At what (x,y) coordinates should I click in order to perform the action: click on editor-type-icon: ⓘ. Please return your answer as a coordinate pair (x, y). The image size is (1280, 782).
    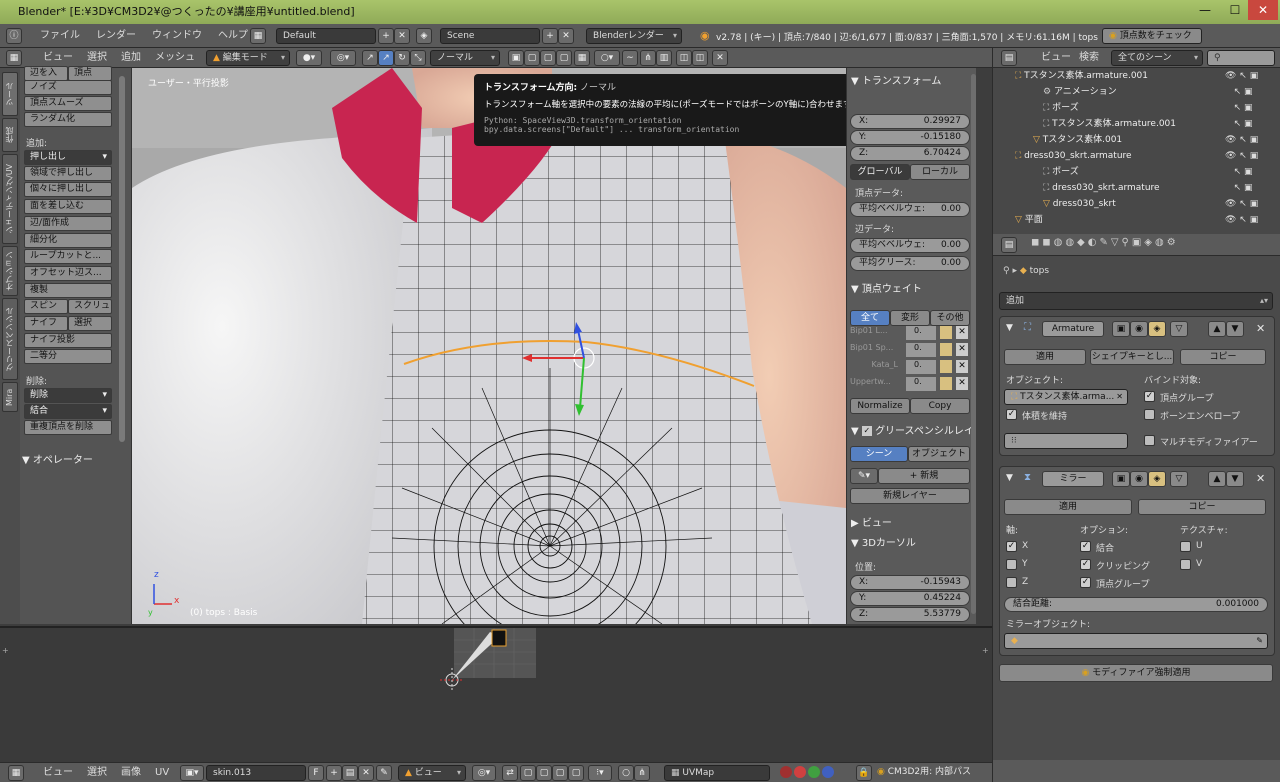
    Looking at the image, I should click on (14, 36).